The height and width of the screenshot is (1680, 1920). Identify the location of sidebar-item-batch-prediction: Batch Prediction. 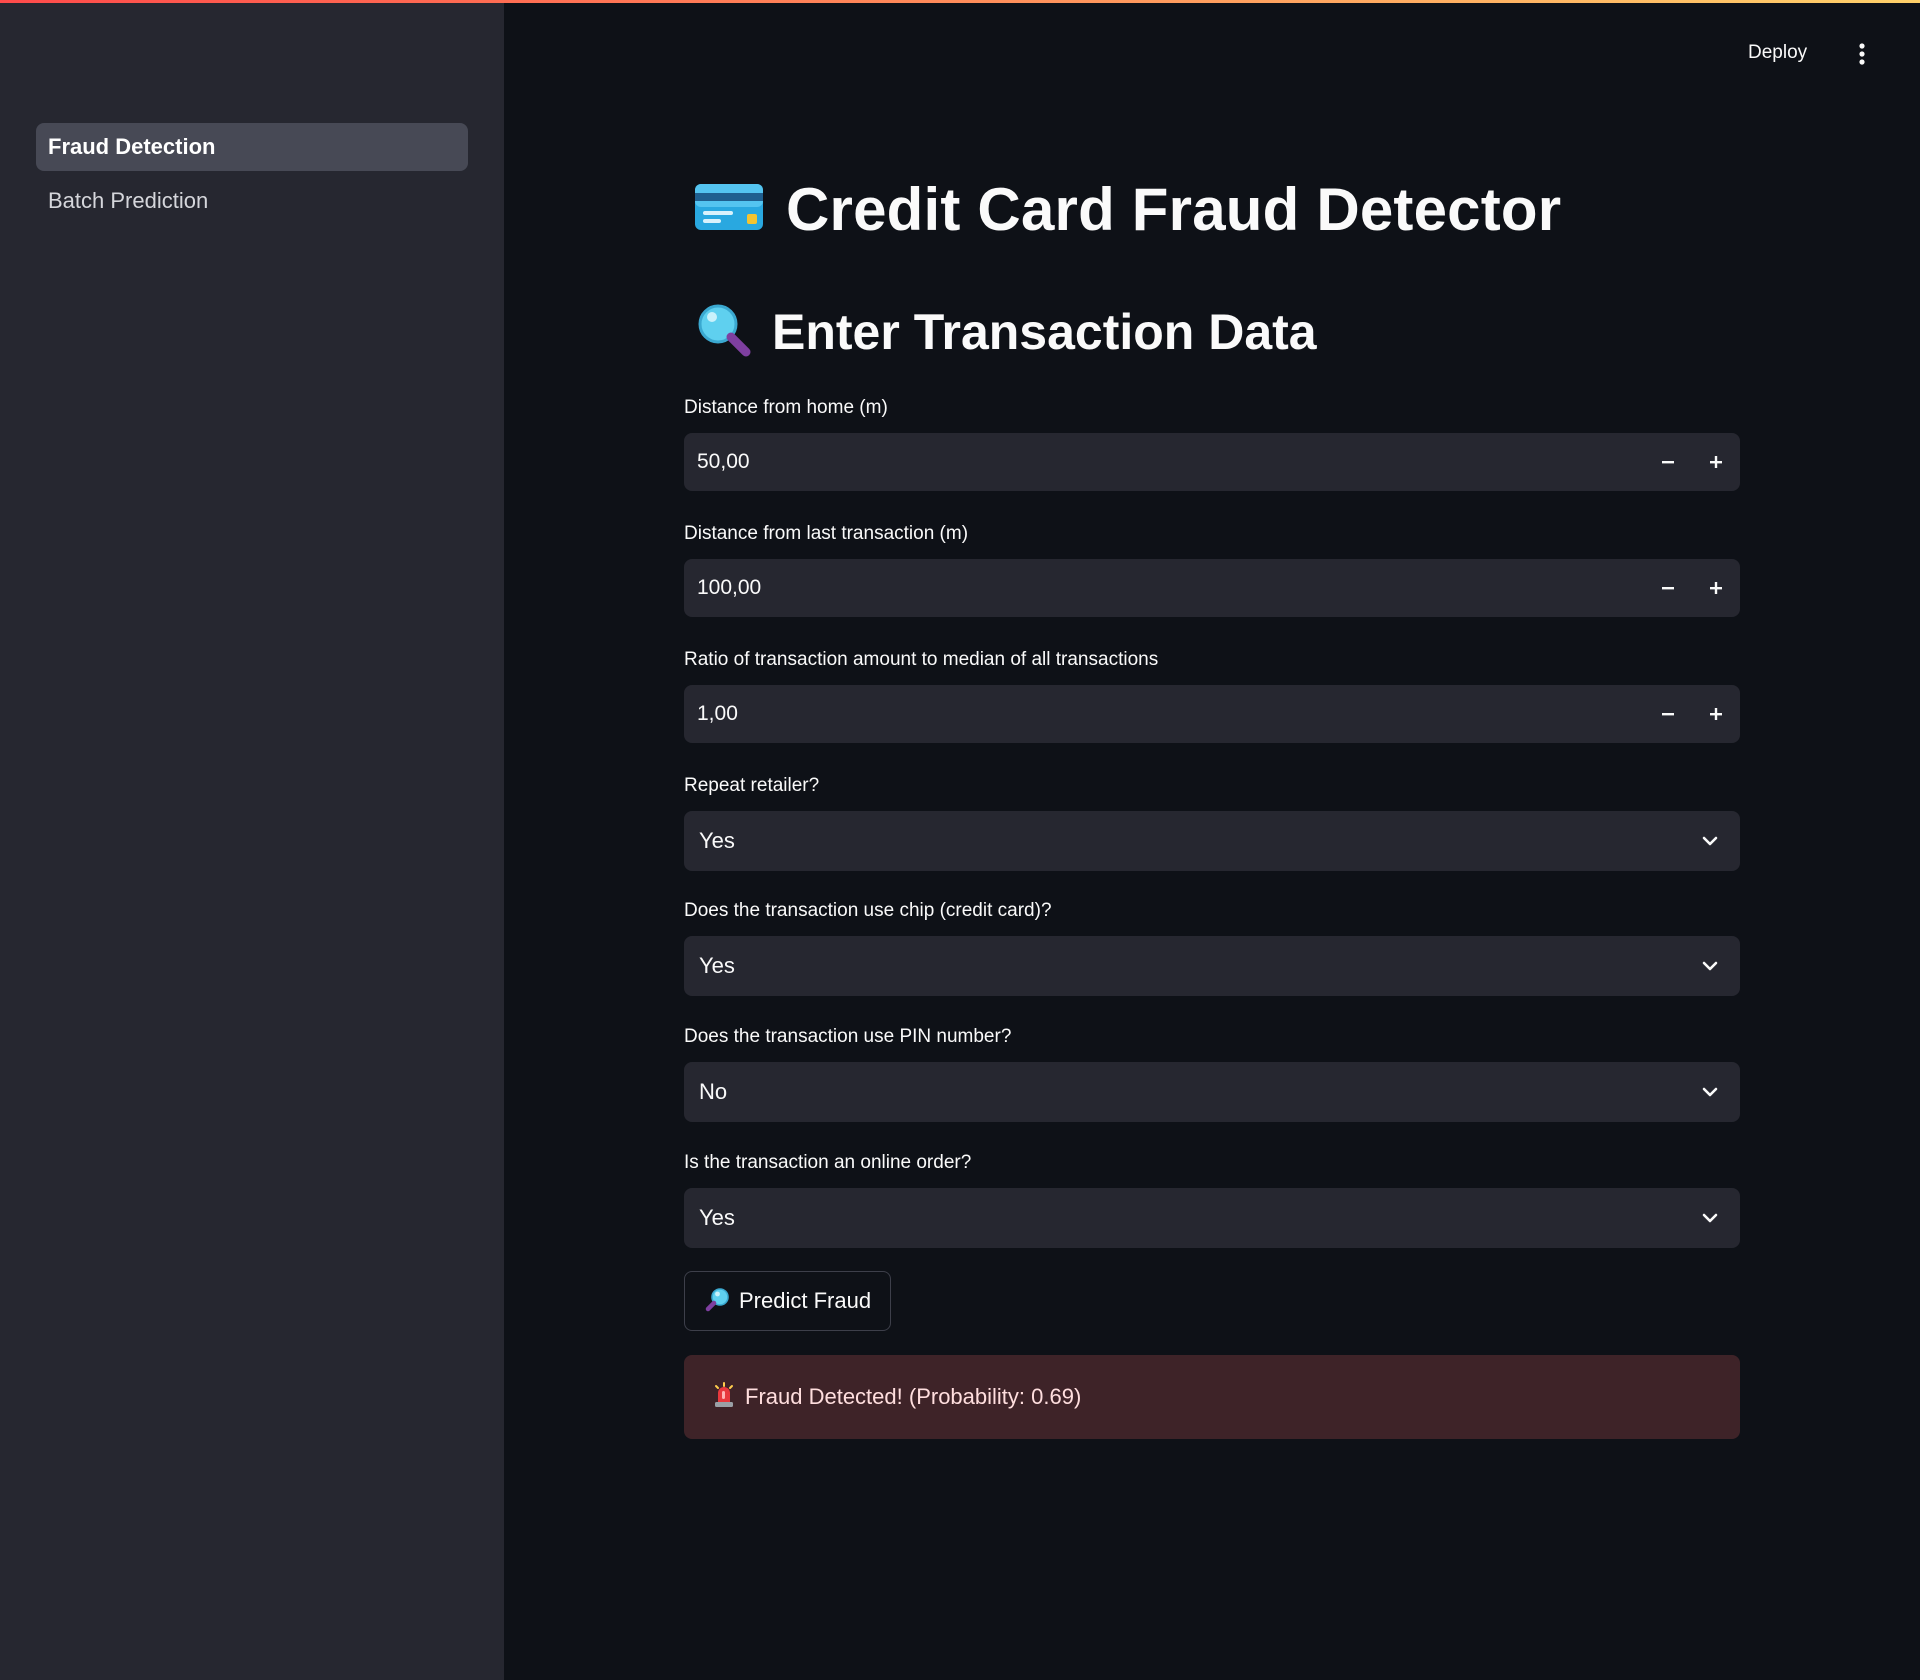
(252, 201).